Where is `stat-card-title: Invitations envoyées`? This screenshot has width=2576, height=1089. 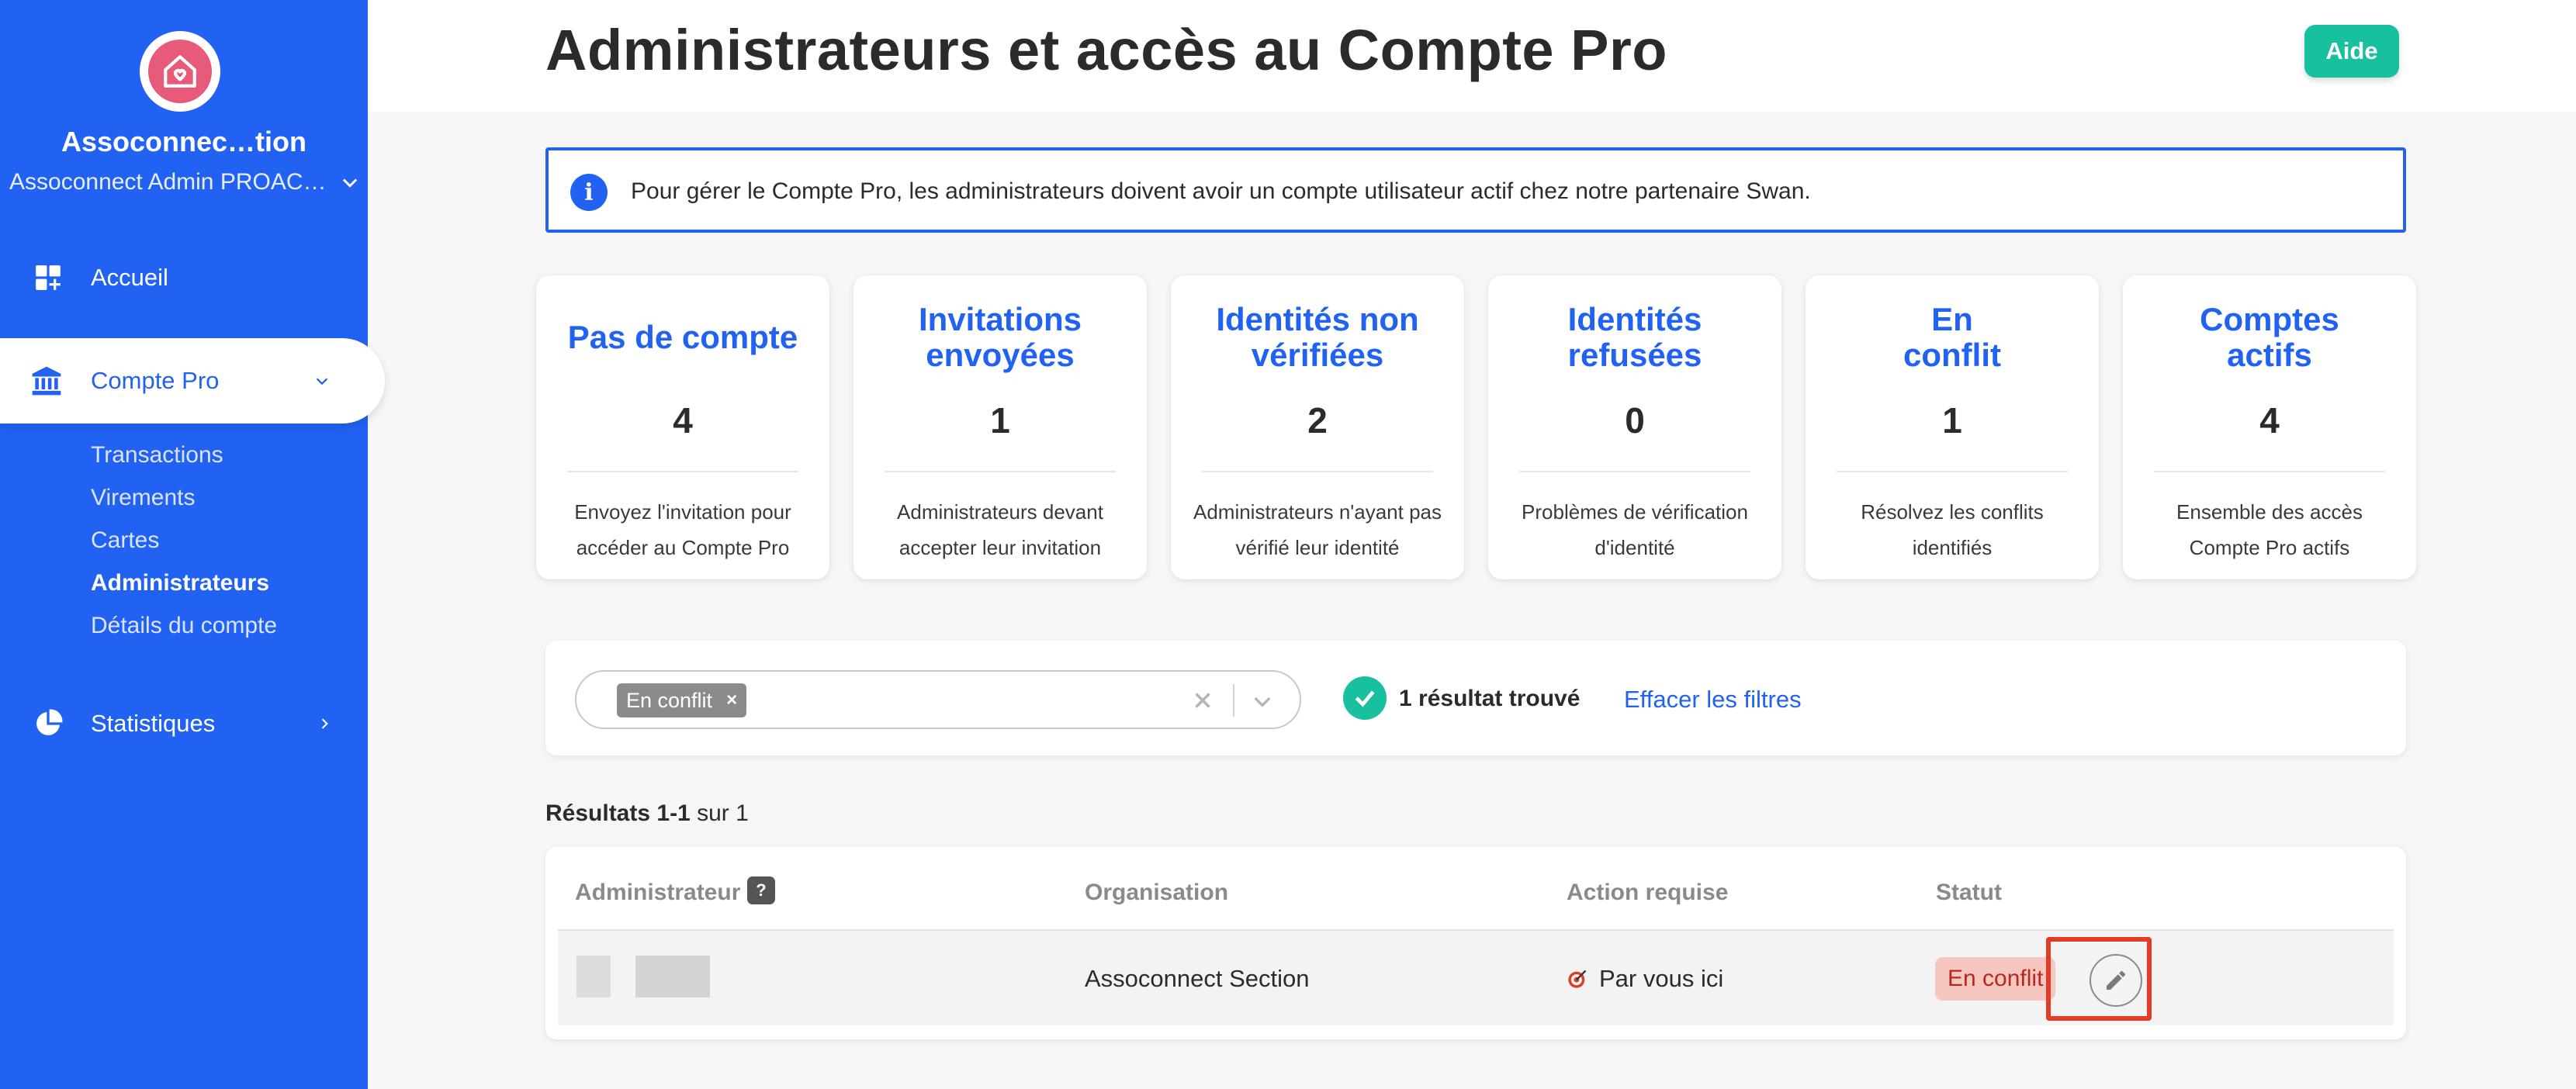
stat-card-title: Invitations envoyées is located at coordinates (1000, 337).